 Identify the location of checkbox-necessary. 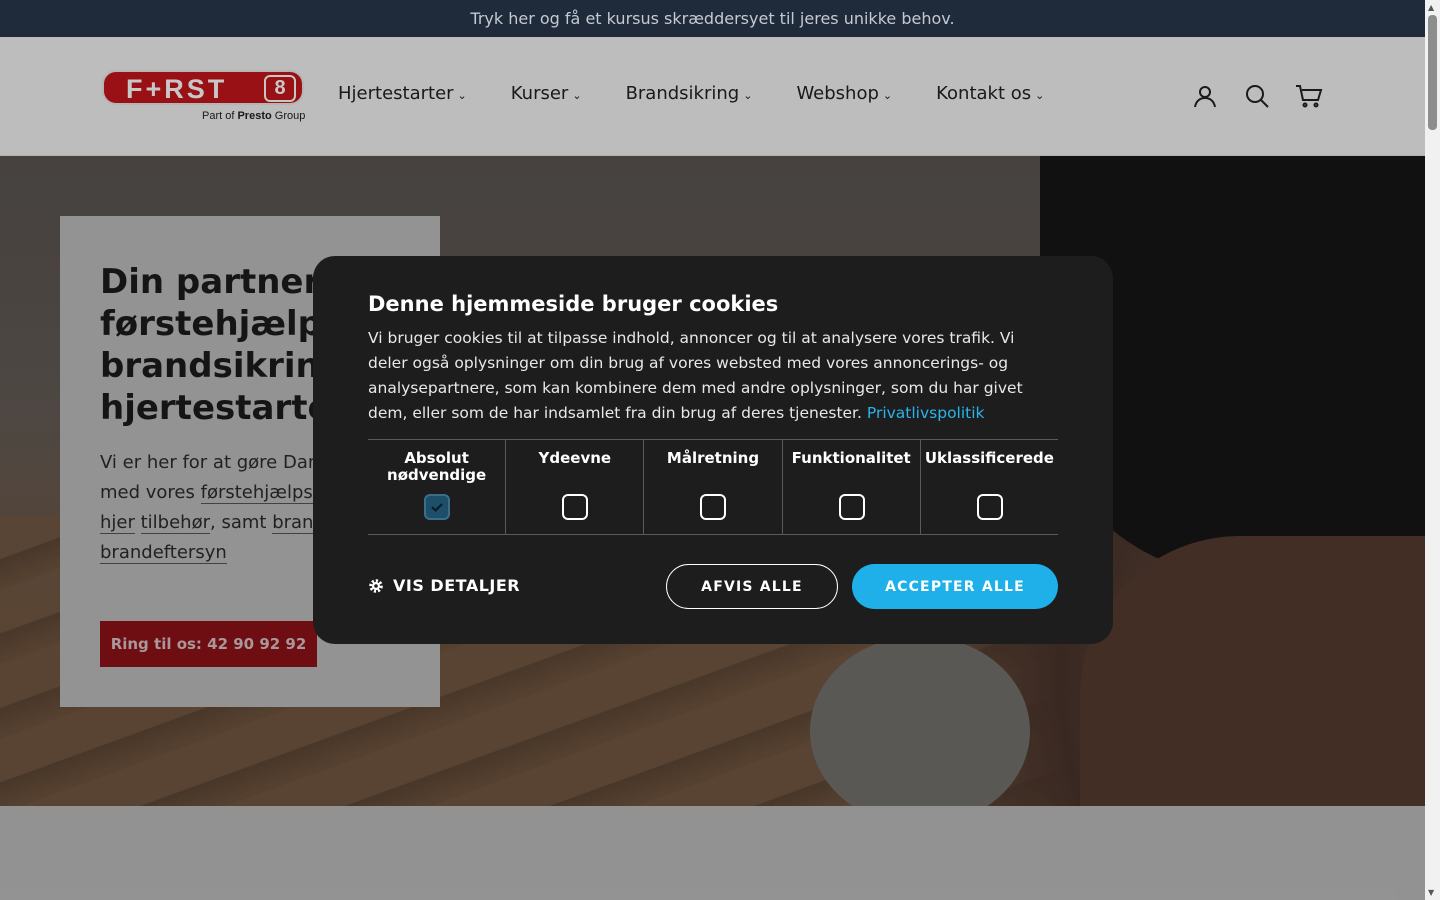
(437, 507).